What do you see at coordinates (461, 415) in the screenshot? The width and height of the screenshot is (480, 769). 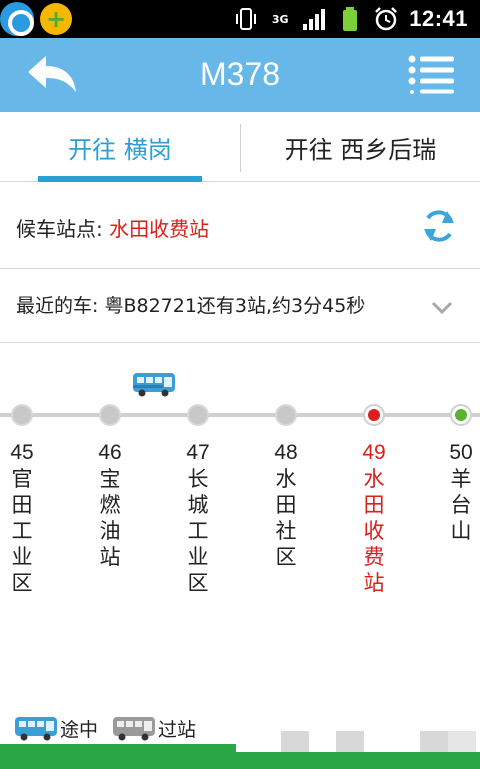 I see `station-dot-next` at bounding box center [461, 415].